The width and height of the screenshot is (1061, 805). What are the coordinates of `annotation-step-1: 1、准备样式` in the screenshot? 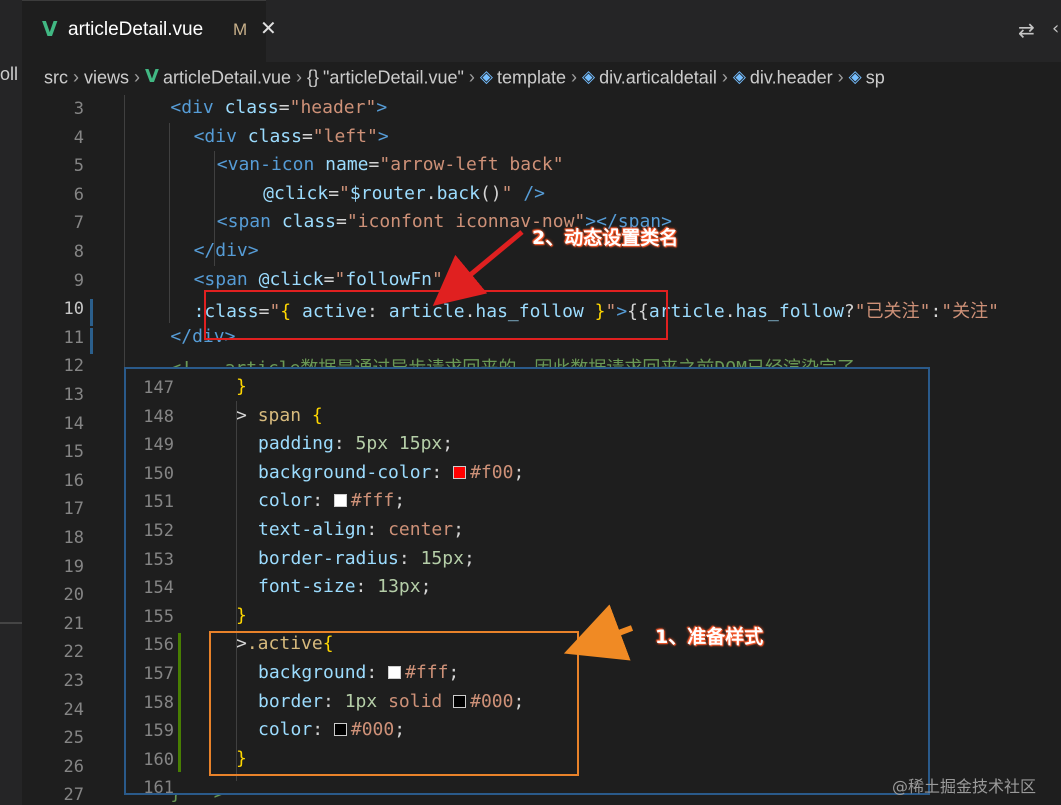 It's located at (709, 637).